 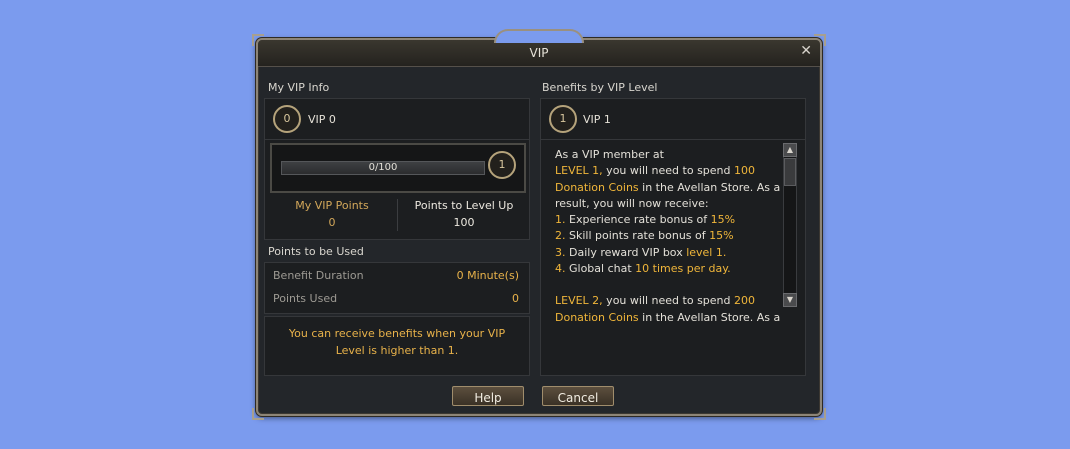 What do you see at coordinates (790, 225) in the screenshot?
I see `benefits-scrollbar: ▲ ▼` at bounding box center [790, 225].